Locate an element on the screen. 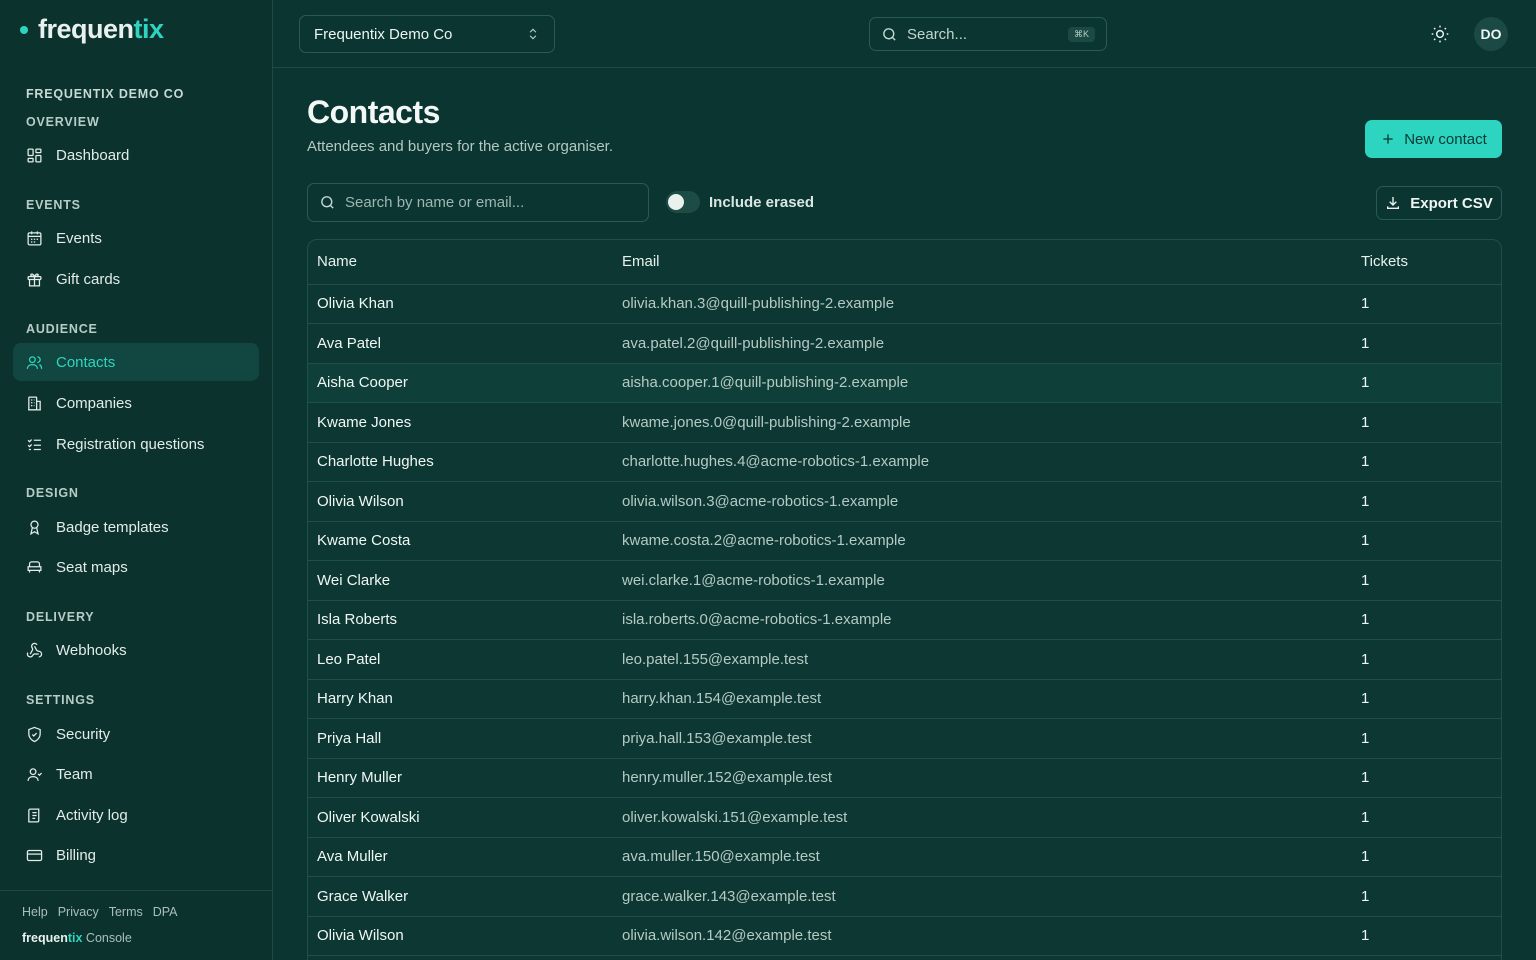 The image size is (1536, 960). name-cell: Aisha Cooper is located at coordinates (362, 383).